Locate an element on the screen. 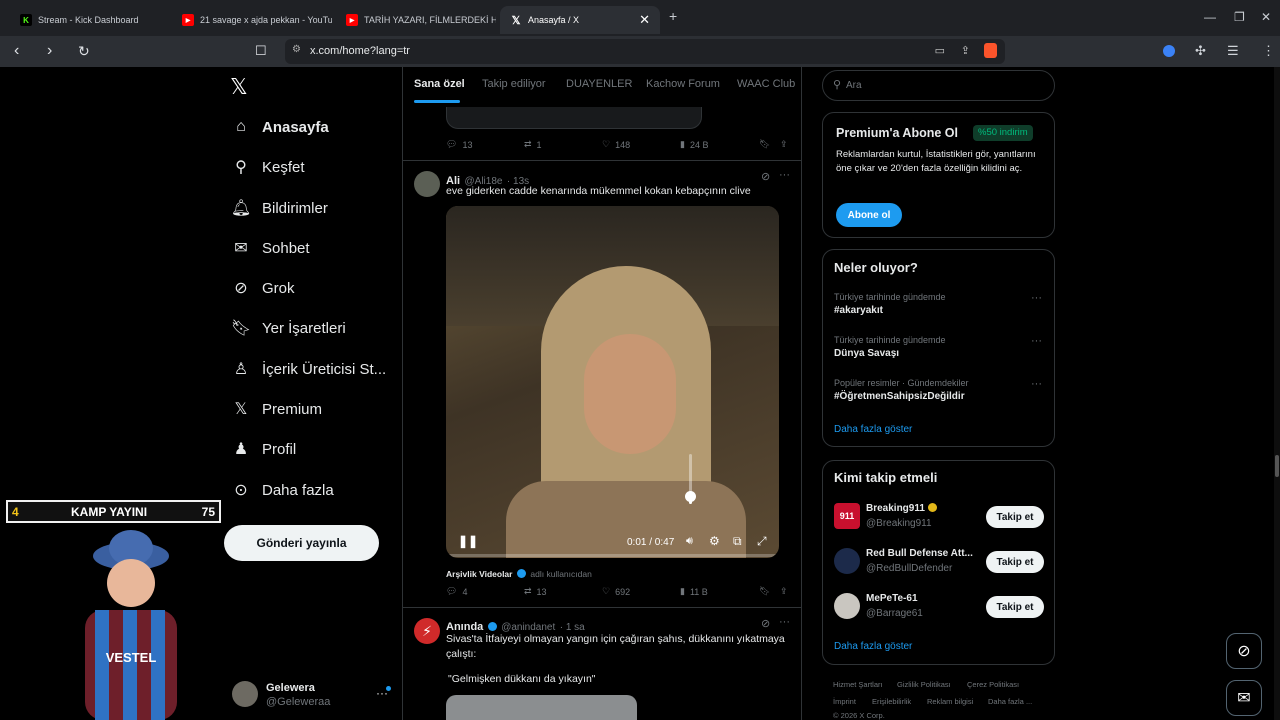  trend-item: Dünya Savaşı is located at coordinates (866, 353).